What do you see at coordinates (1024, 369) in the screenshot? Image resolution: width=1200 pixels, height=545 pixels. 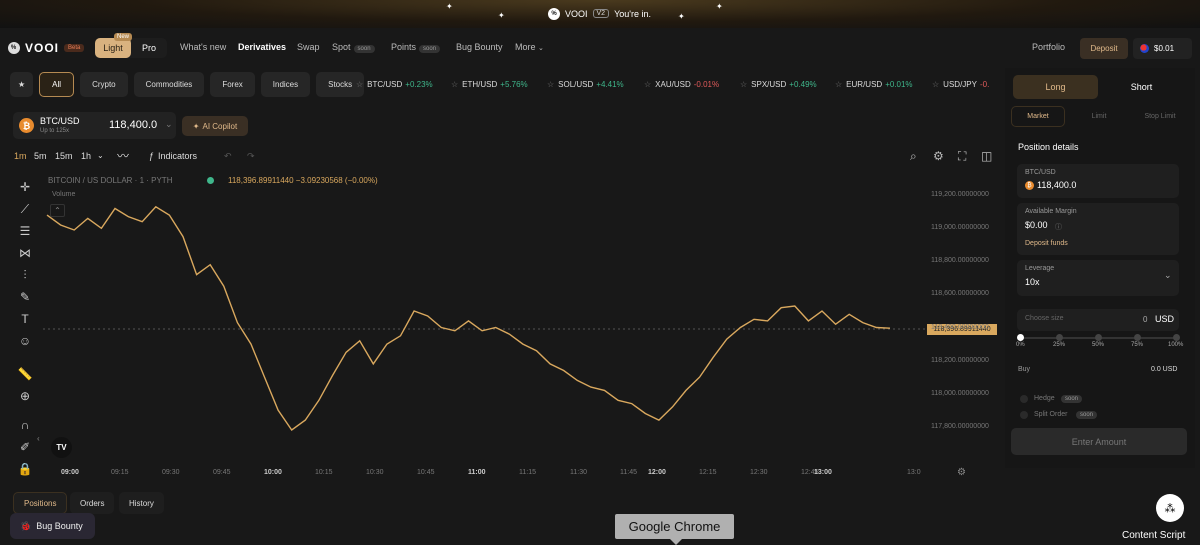 I see `buy-label: Buy` at bounding box center [1024, 369].